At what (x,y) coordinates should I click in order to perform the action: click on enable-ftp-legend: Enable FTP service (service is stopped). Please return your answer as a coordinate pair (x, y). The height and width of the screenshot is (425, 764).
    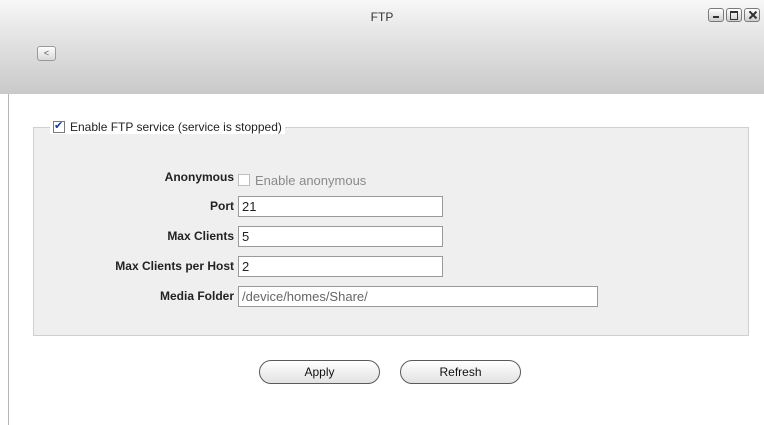
    Looking at the image, I should click on (167, 126).